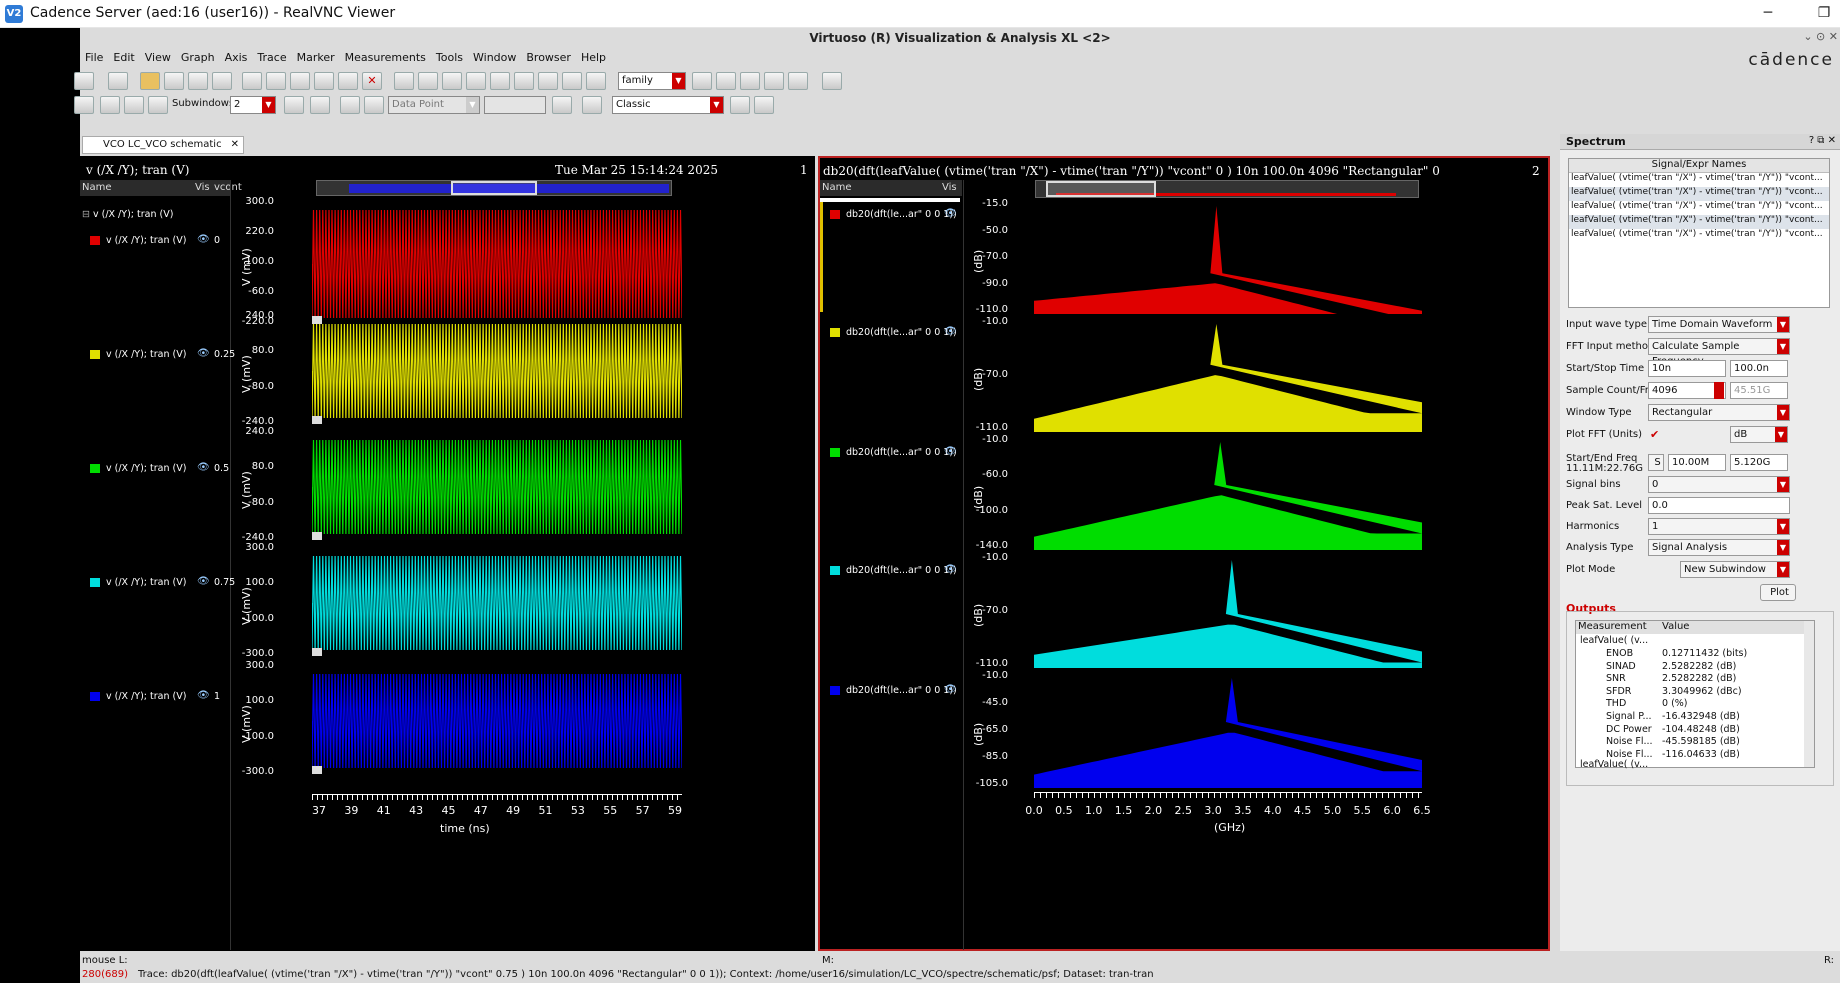 This screenshot has height=983, width=1840. What do you see at coordinates (350, 105) in the screenshot?
I see `arrow-left-icon` at bounding box center [350, 105].